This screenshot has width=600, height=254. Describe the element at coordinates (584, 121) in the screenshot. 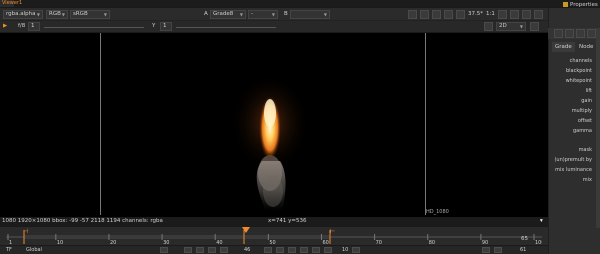

I see `knob-offset: offset` at that location.